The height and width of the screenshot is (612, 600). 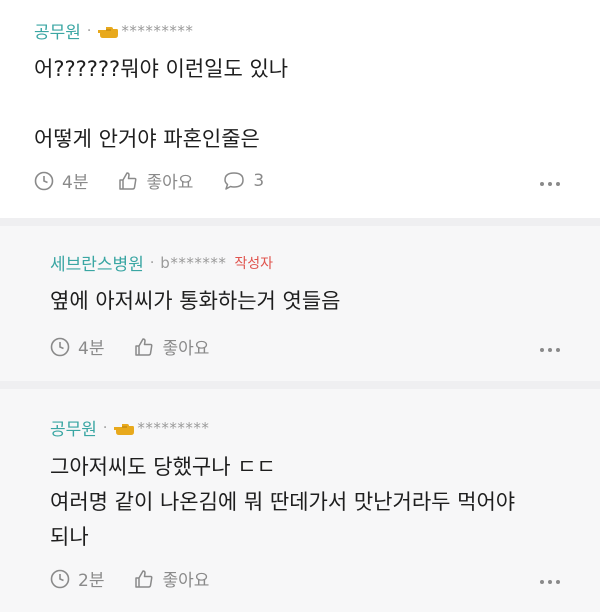 I want to click on speech-bubble-icon, so click(x=234, y=180).